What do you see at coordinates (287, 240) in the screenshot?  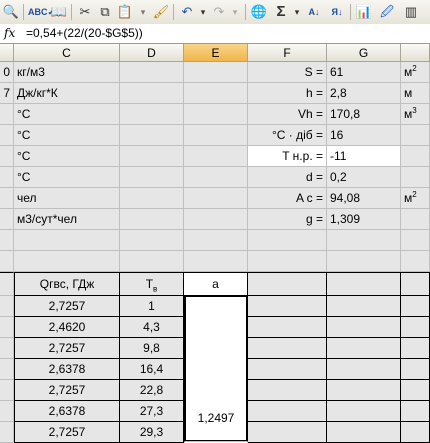 I see `cell-f9` at bounding box center [287, 240].